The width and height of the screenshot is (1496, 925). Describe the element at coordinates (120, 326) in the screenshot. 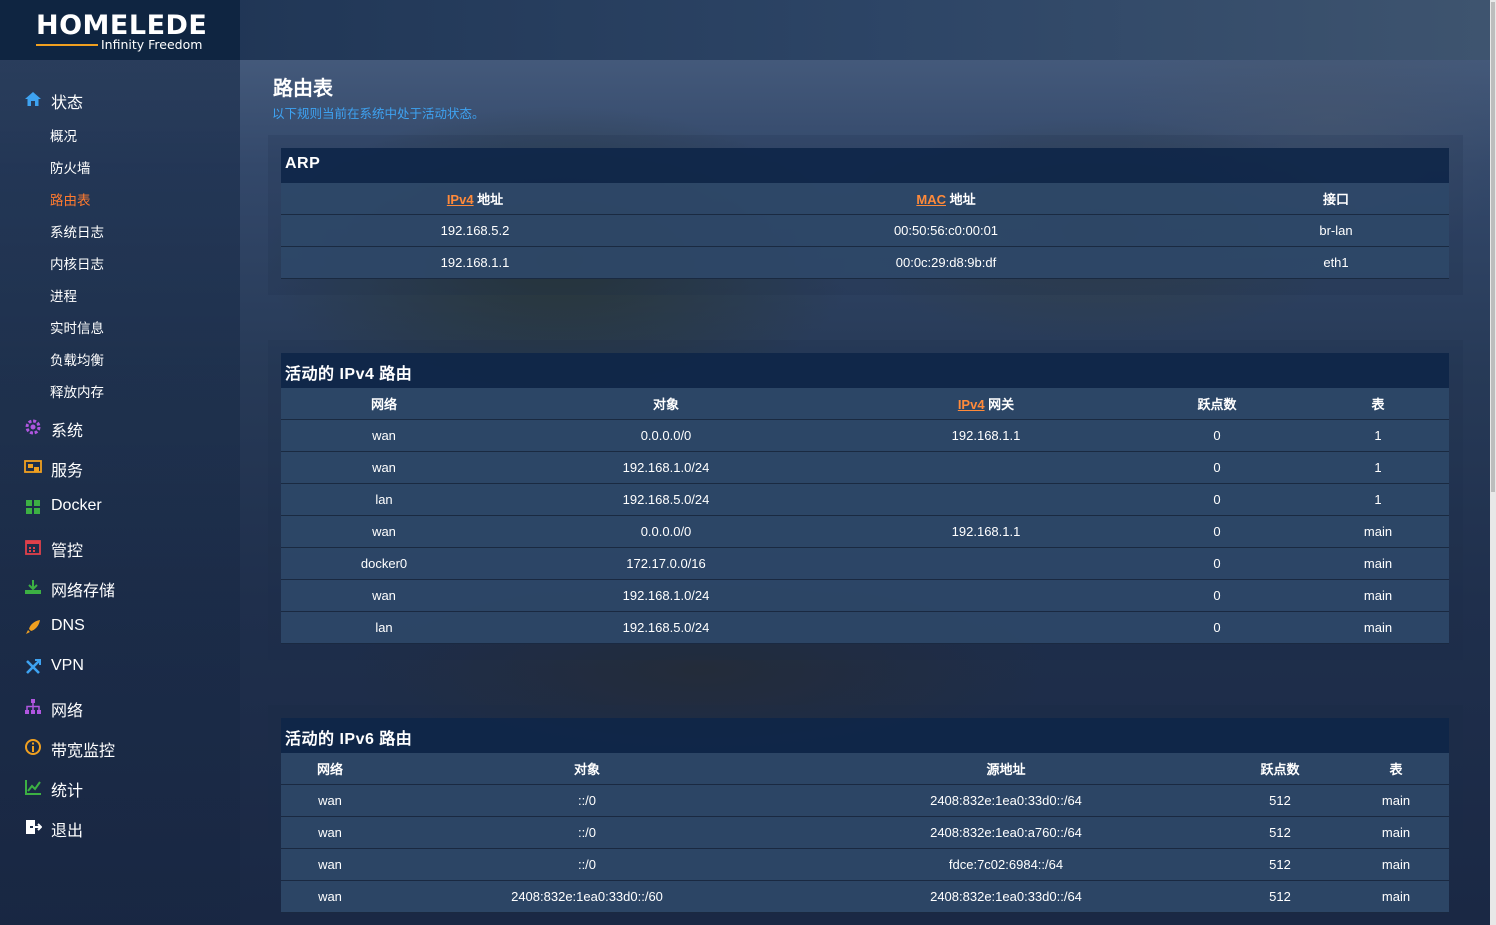

I see `sub-item-realtime: 实时信息` at that location.